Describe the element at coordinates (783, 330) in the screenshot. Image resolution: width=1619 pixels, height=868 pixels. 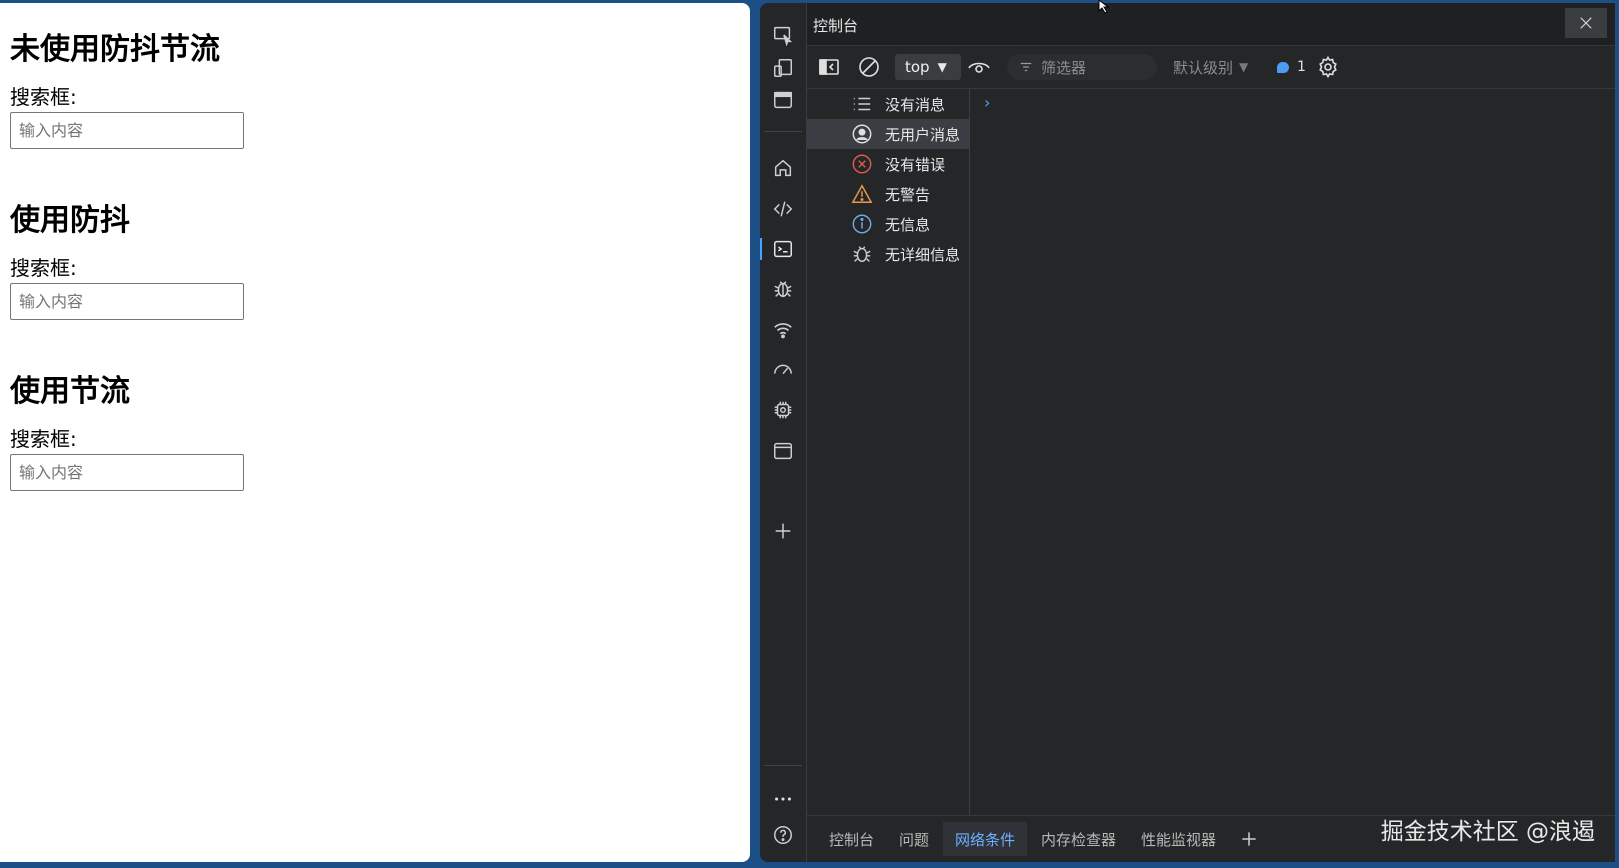
I see `wifi-icon` at that location.